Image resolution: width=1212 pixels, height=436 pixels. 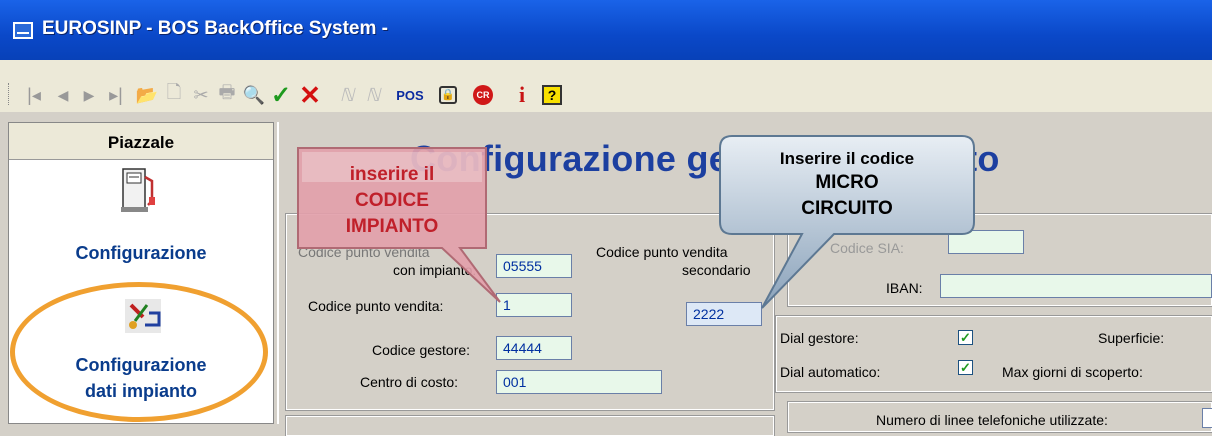 I want to click on menu-bar, so click(x=606, y=68).